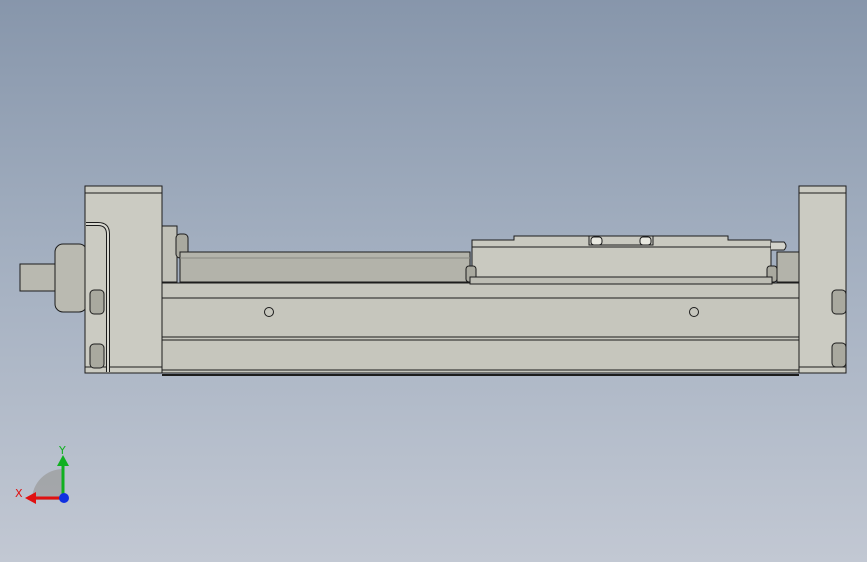  What do you see at coordinates (596, 241) in the screenshot?
I see `carriage-slot-left` at bounding box center [596, 241].